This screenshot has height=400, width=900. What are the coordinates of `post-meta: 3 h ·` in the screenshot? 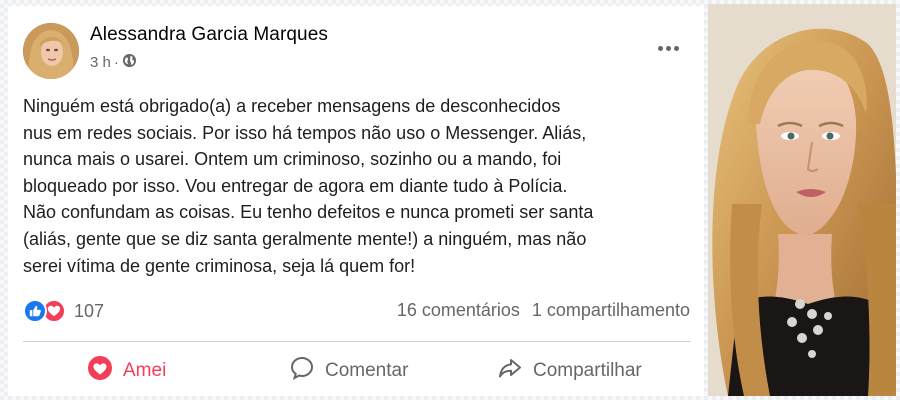 It's located at (113, 62).